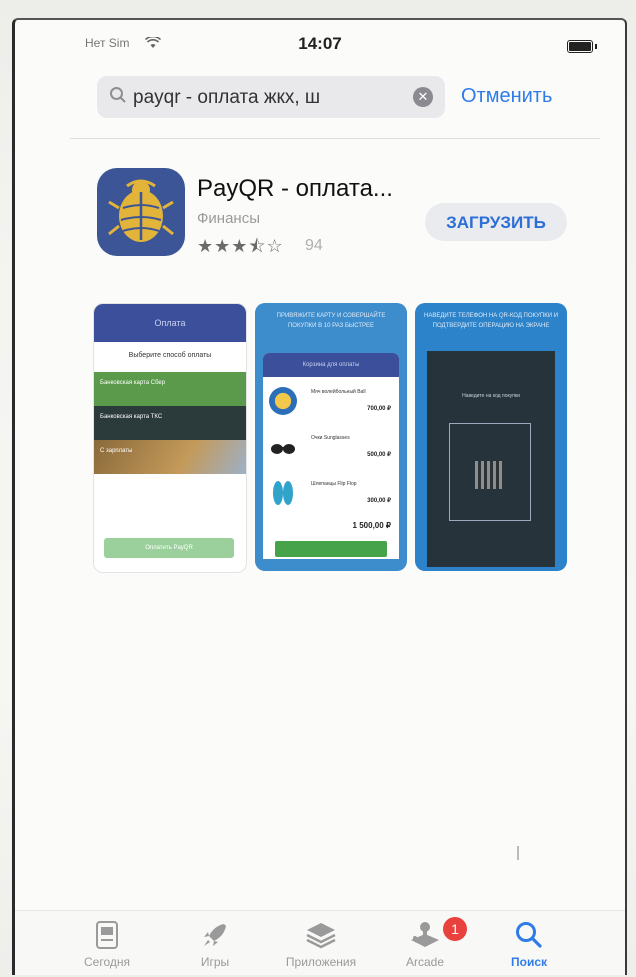  I want to click on rocket-icon, so click(215, 935).